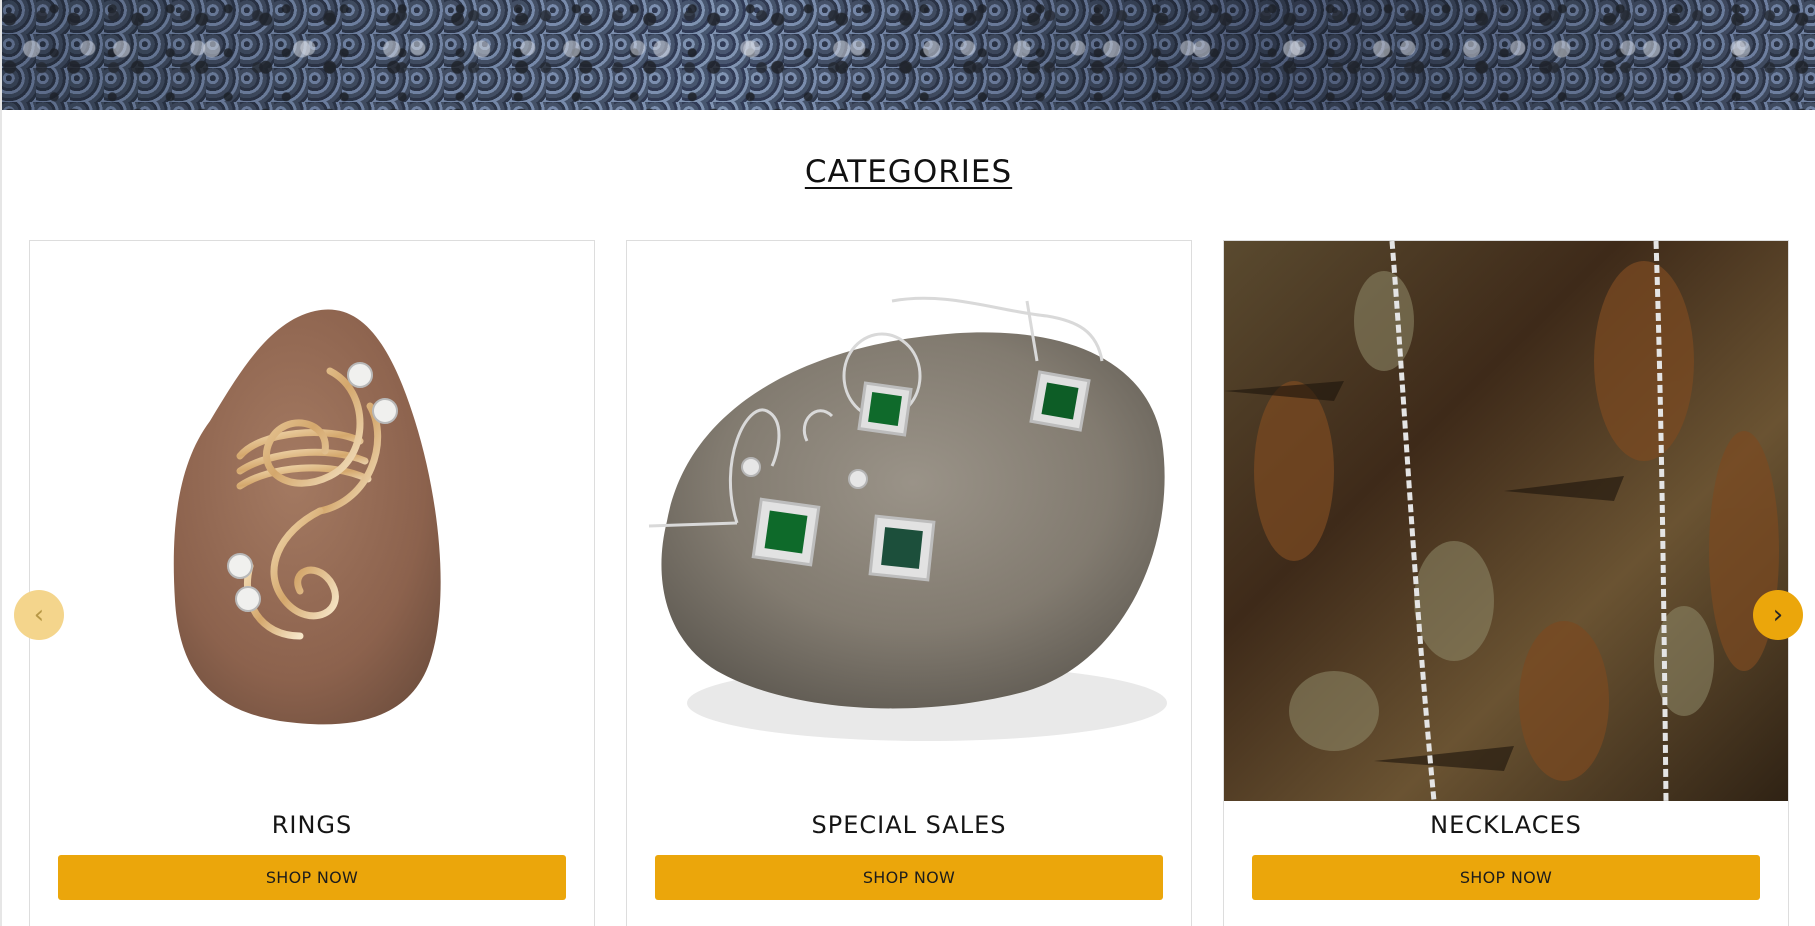 This screenshot has width=1815, height=926. Describe the element at coordinates (909, 877) in the screenshot. I see `shop-now-button-special-sales: SHOP NOW` at that location.